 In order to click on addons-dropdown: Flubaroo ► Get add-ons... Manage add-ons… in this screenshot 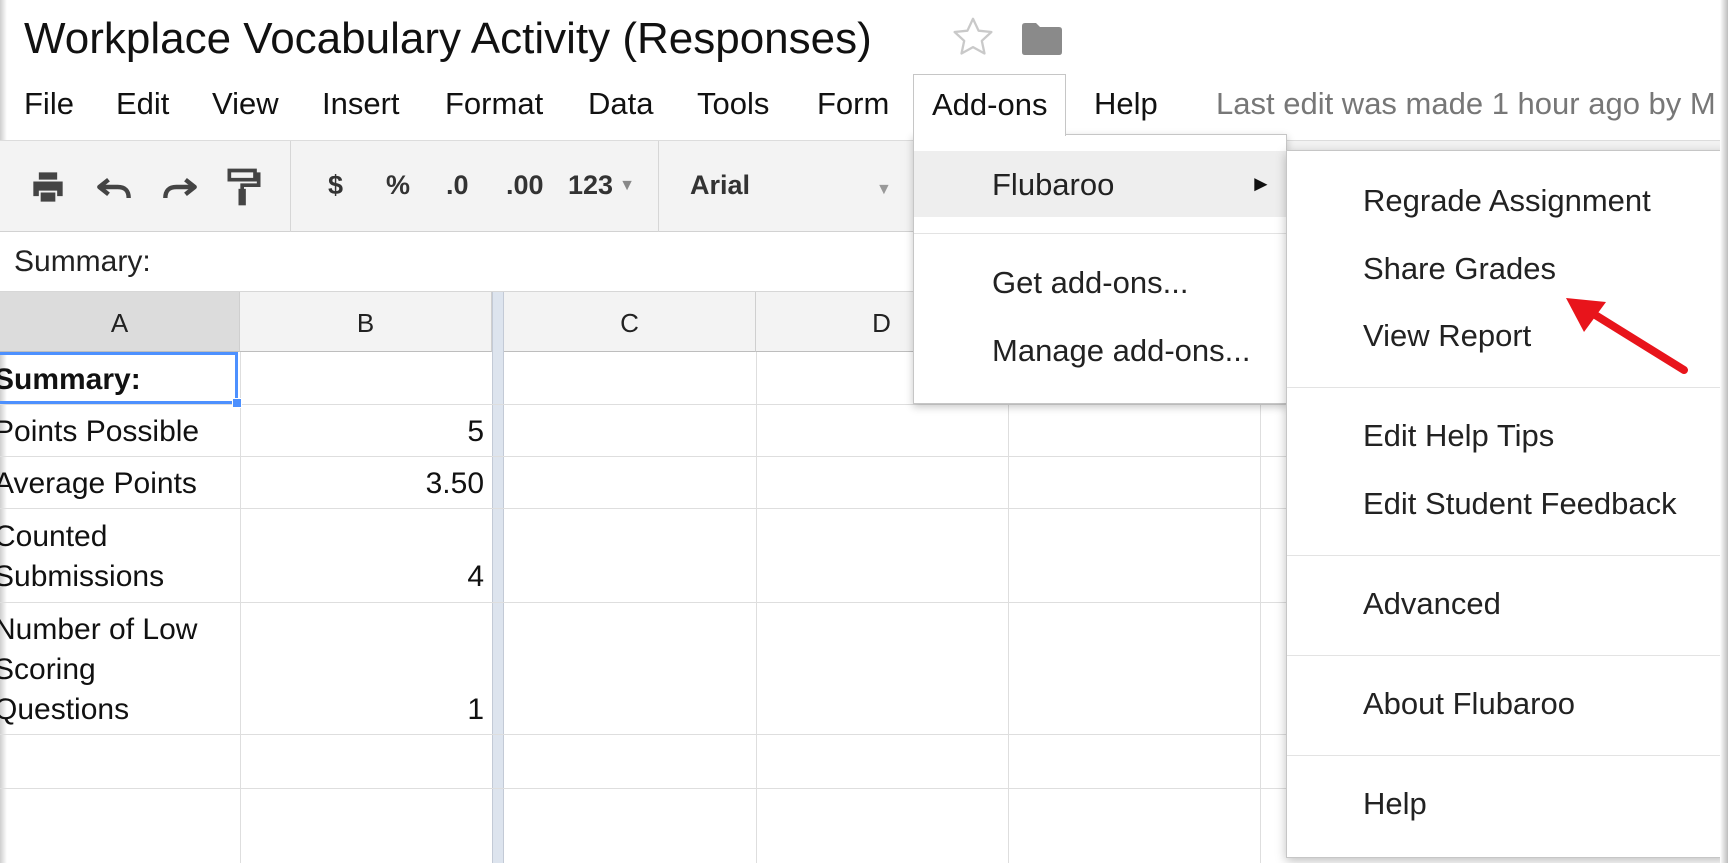, I will do `click(1100, 269)`.